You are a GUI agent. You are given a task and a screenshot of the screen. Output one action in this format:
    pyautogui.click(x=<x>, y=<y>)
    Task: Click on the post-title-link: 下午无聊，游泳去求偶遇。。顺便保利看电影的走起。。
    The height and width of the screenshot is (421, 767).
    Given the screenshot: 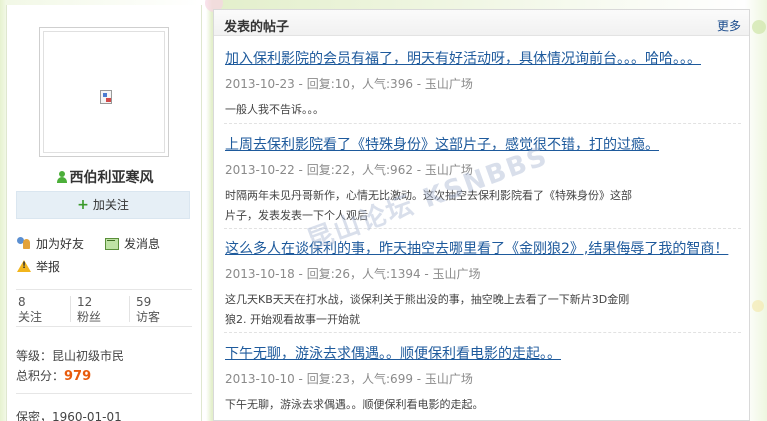 What is the action you would take?
    pyautogui.click(x=482, y=353)
    